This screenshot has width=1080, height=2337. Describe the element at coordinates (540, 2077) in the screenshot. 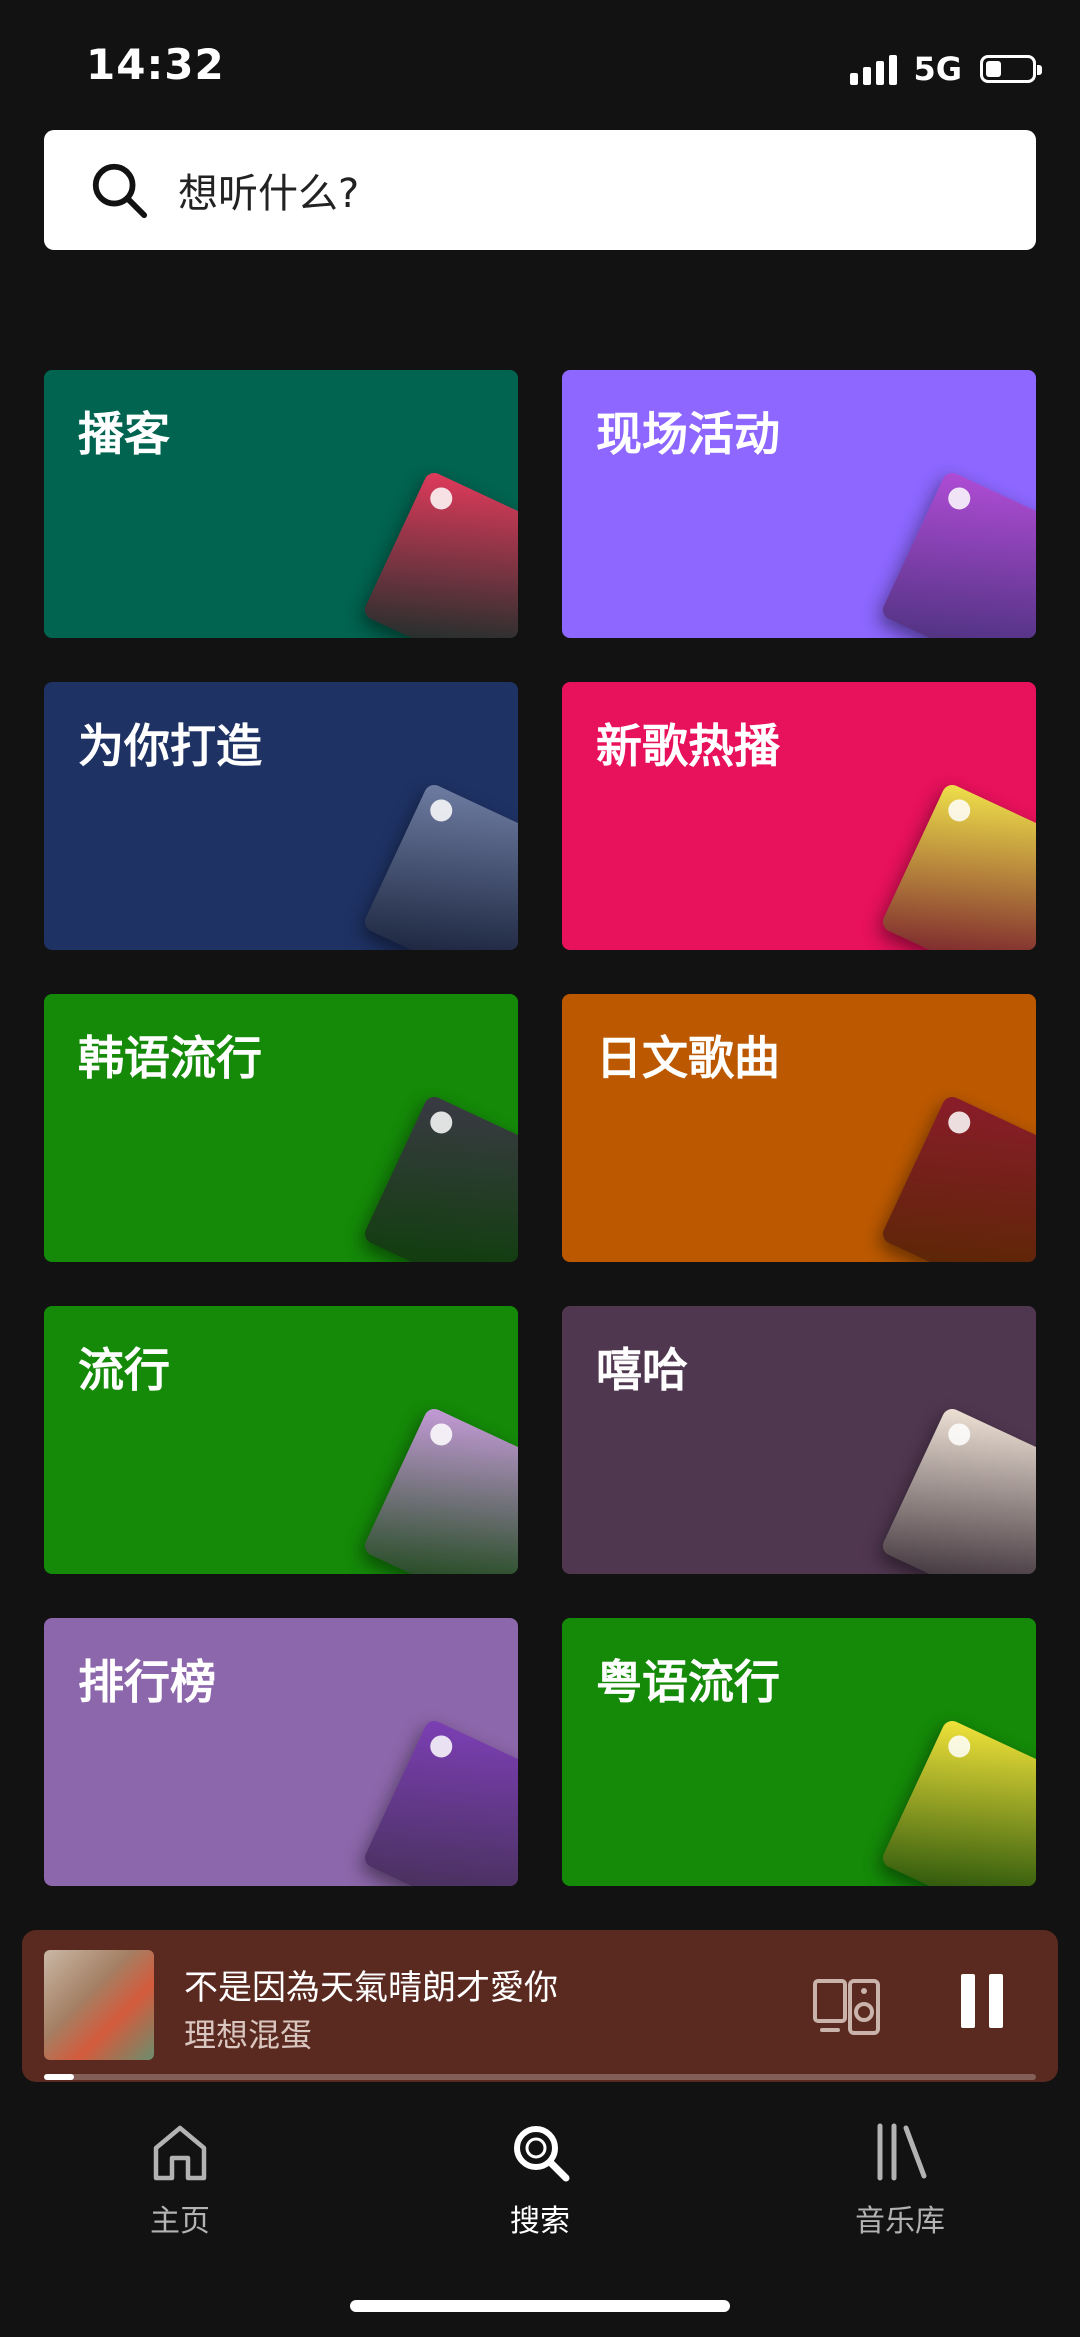

I see `progress-track` at that location.